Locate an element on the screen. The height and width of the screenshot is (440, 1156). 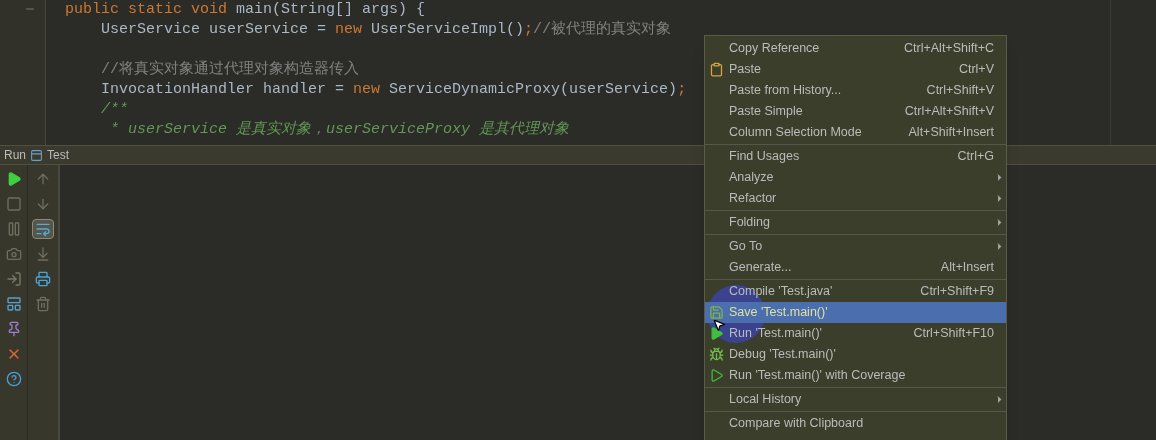
exit-icon is located at coordinates (13, 279).